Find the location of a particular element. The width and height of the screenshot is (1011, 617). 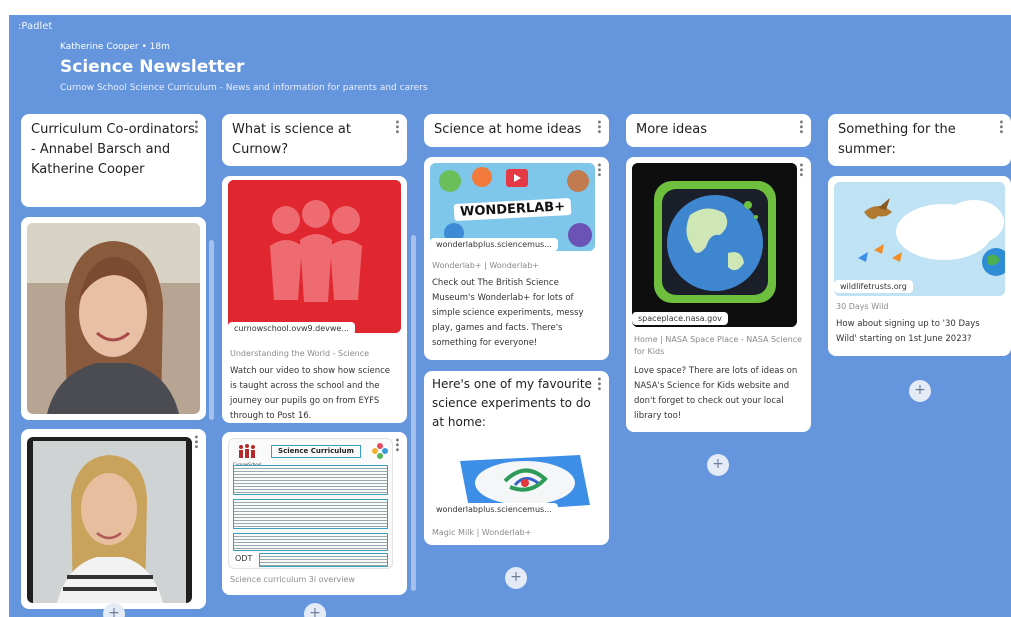

column-heading-card: Science at home ideas ••• is located at coordinates (516, 130).